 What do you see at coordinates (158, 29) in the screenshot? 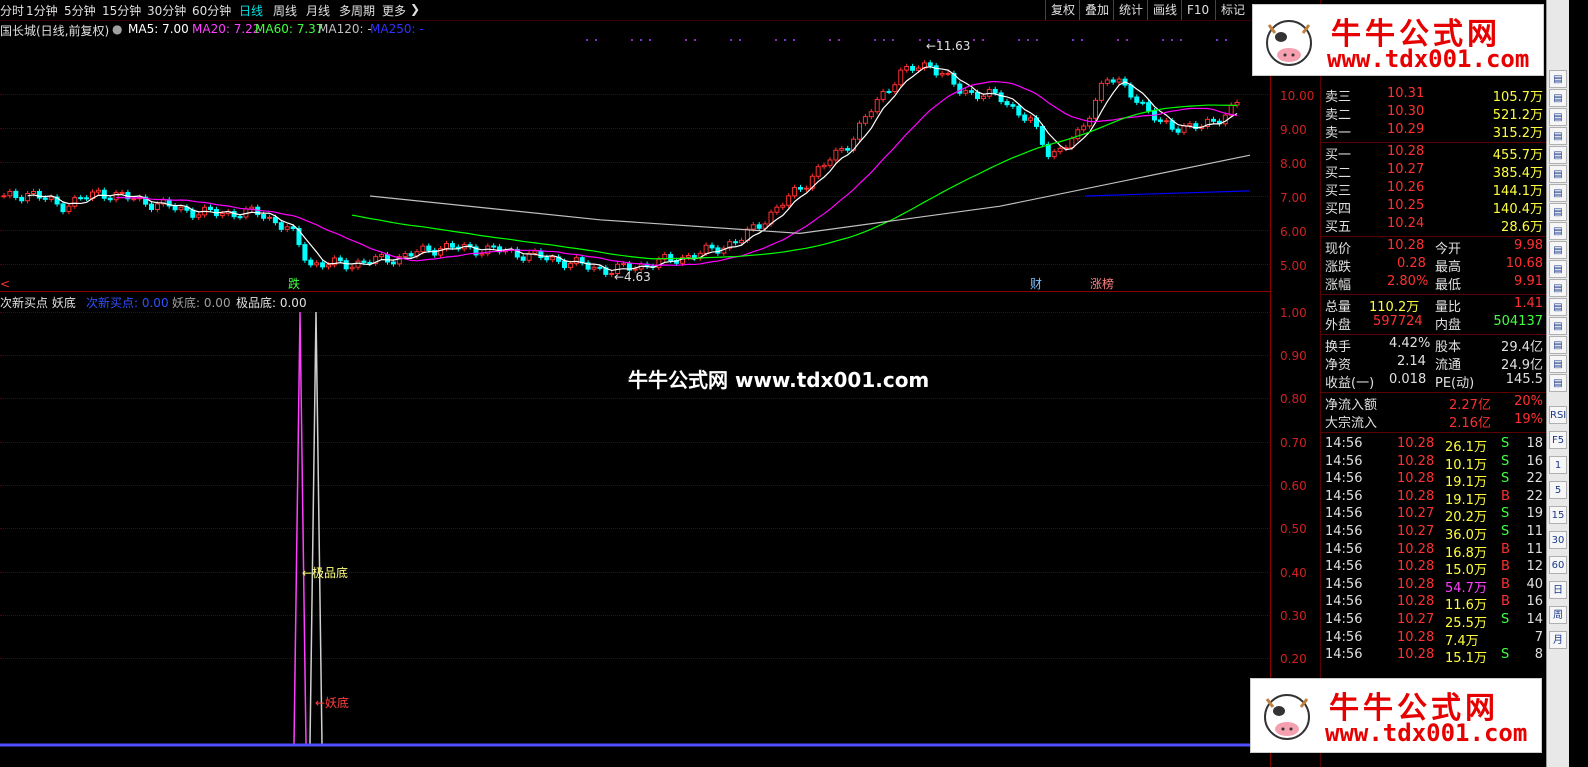
I see `ma5-value: MA5: 7.00` at bounding box center [158, 29].